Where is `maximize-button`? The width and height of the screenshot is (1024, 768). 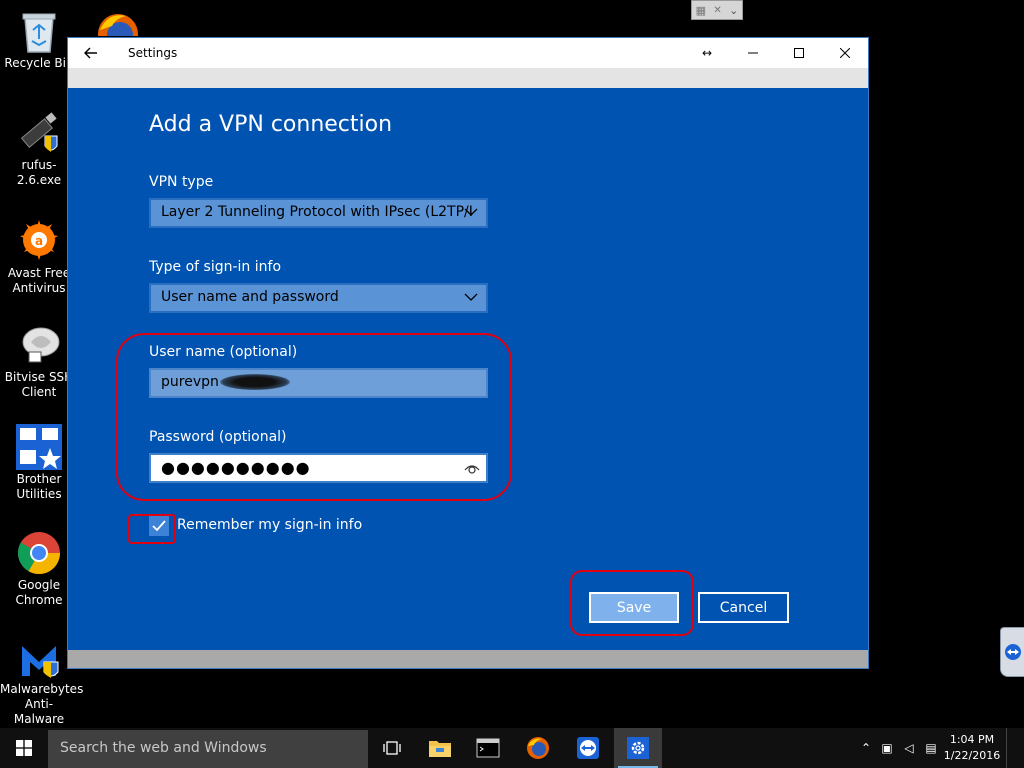
maximize-button is located at coordinates (799, 53).